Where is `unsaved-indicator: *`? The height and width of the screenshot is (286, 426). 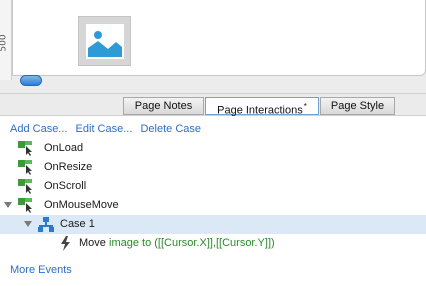
unsaved-indicator: * is located at coordinates (305, 106).